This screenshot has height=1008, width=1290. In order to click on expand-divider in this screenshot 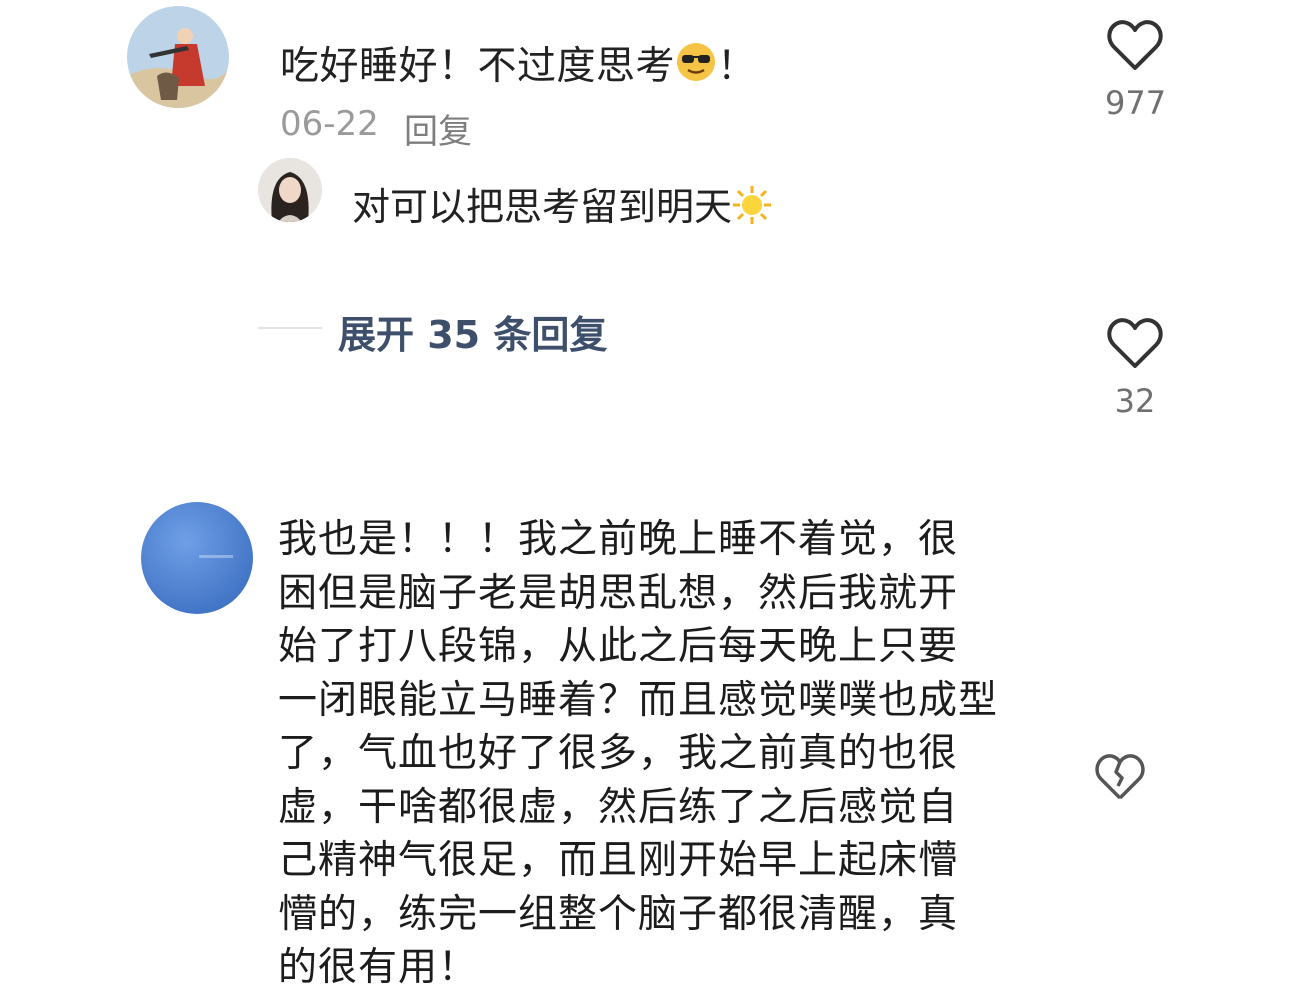, I will do `click(290, 328)`.